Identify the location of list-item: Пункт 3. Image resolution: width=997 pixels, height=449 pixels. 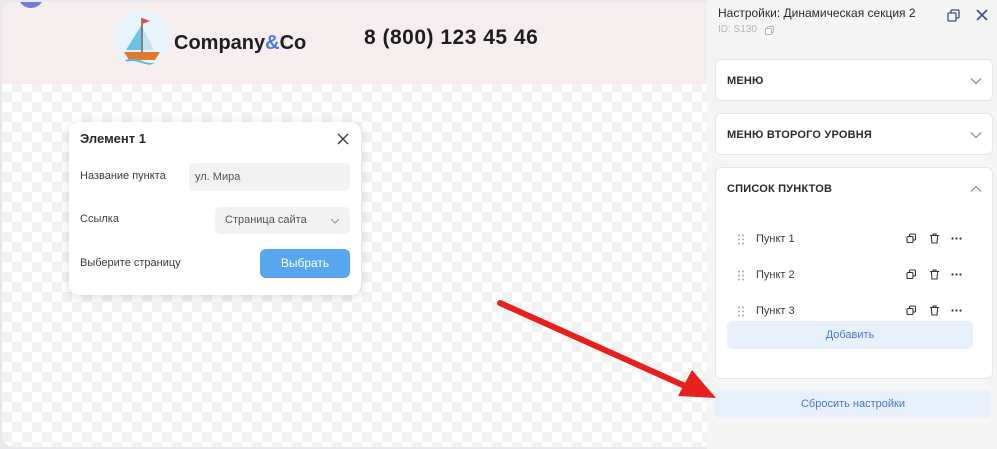
(854, 311).